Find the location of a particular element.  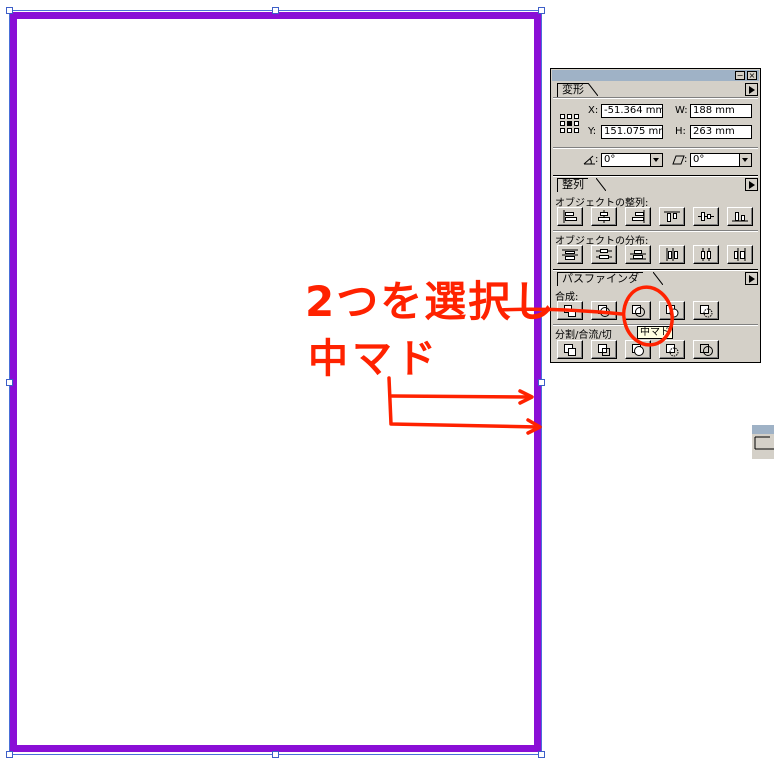

h-label: H: is located at coordinates (680, 131).